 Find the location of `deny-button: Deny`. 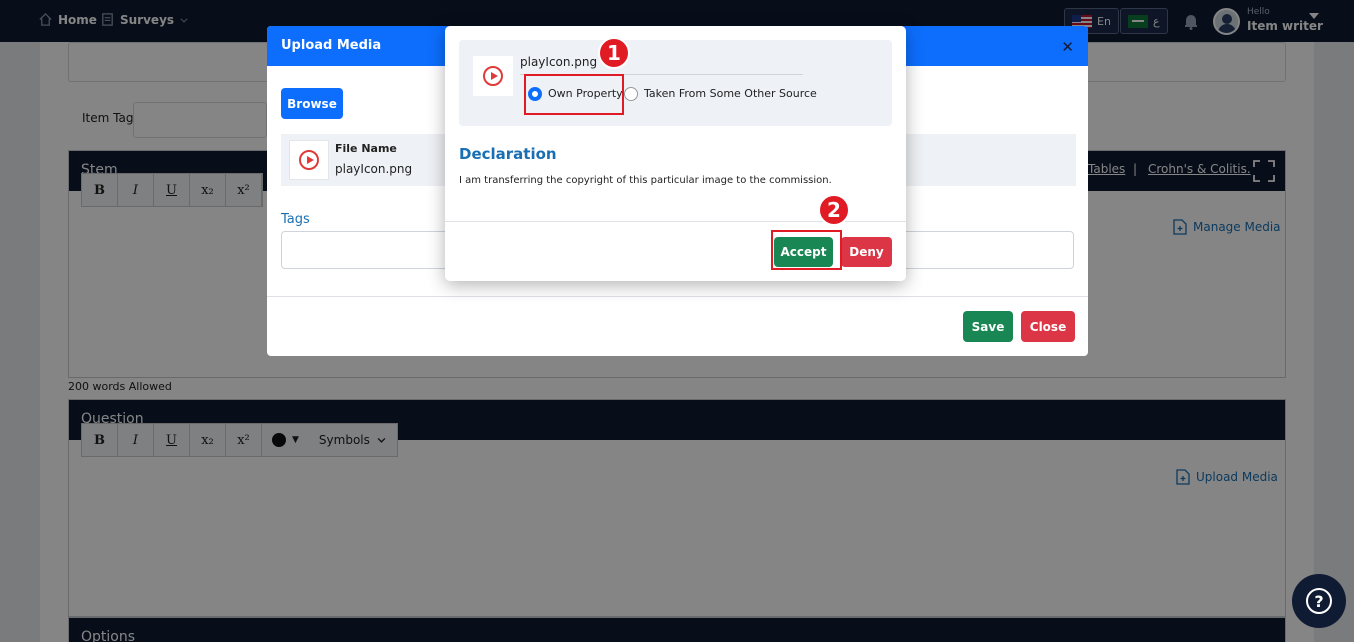

deny-button: Deny is located at coordinates (866, 252).